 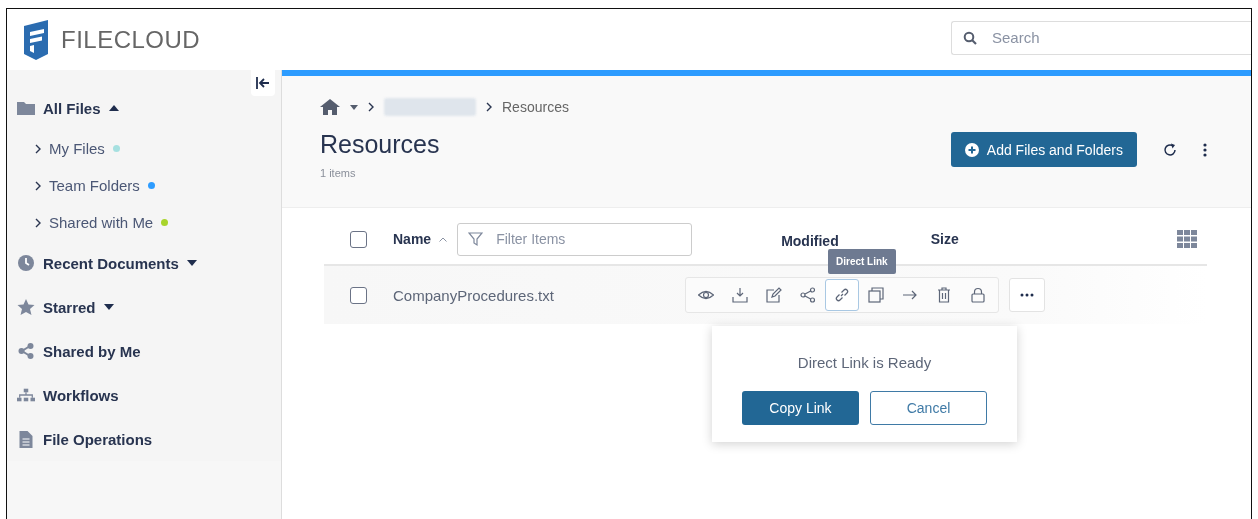 What do you see at coordinates (575, 239) in the screenshot?
I see `filter-field: Filter Items` at bounding box center [575, 239].